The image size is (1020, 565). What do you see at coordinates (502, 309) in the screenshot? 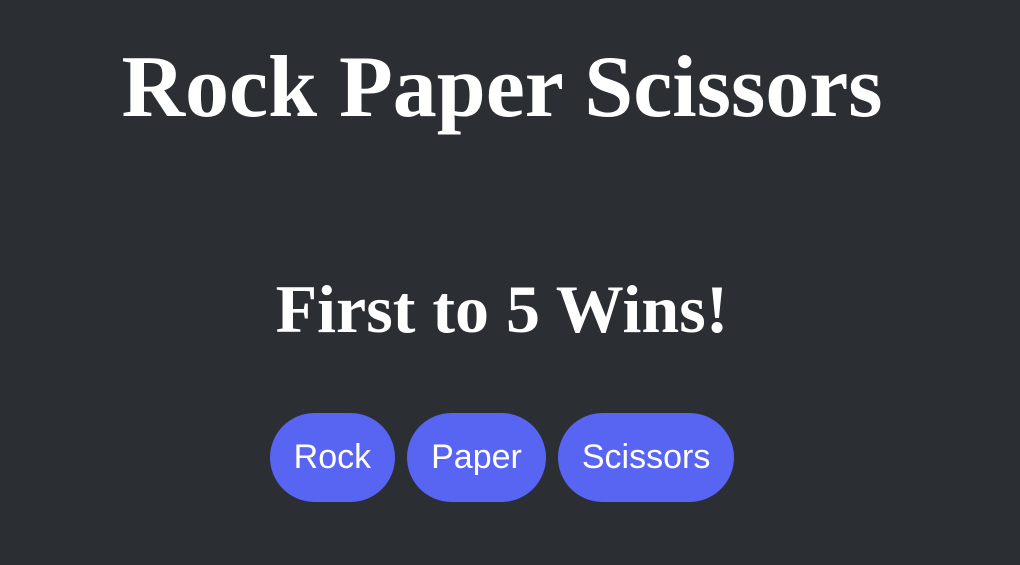
I see `goal-heading: First to 5 Wins!` at bounding box center [502, 309].